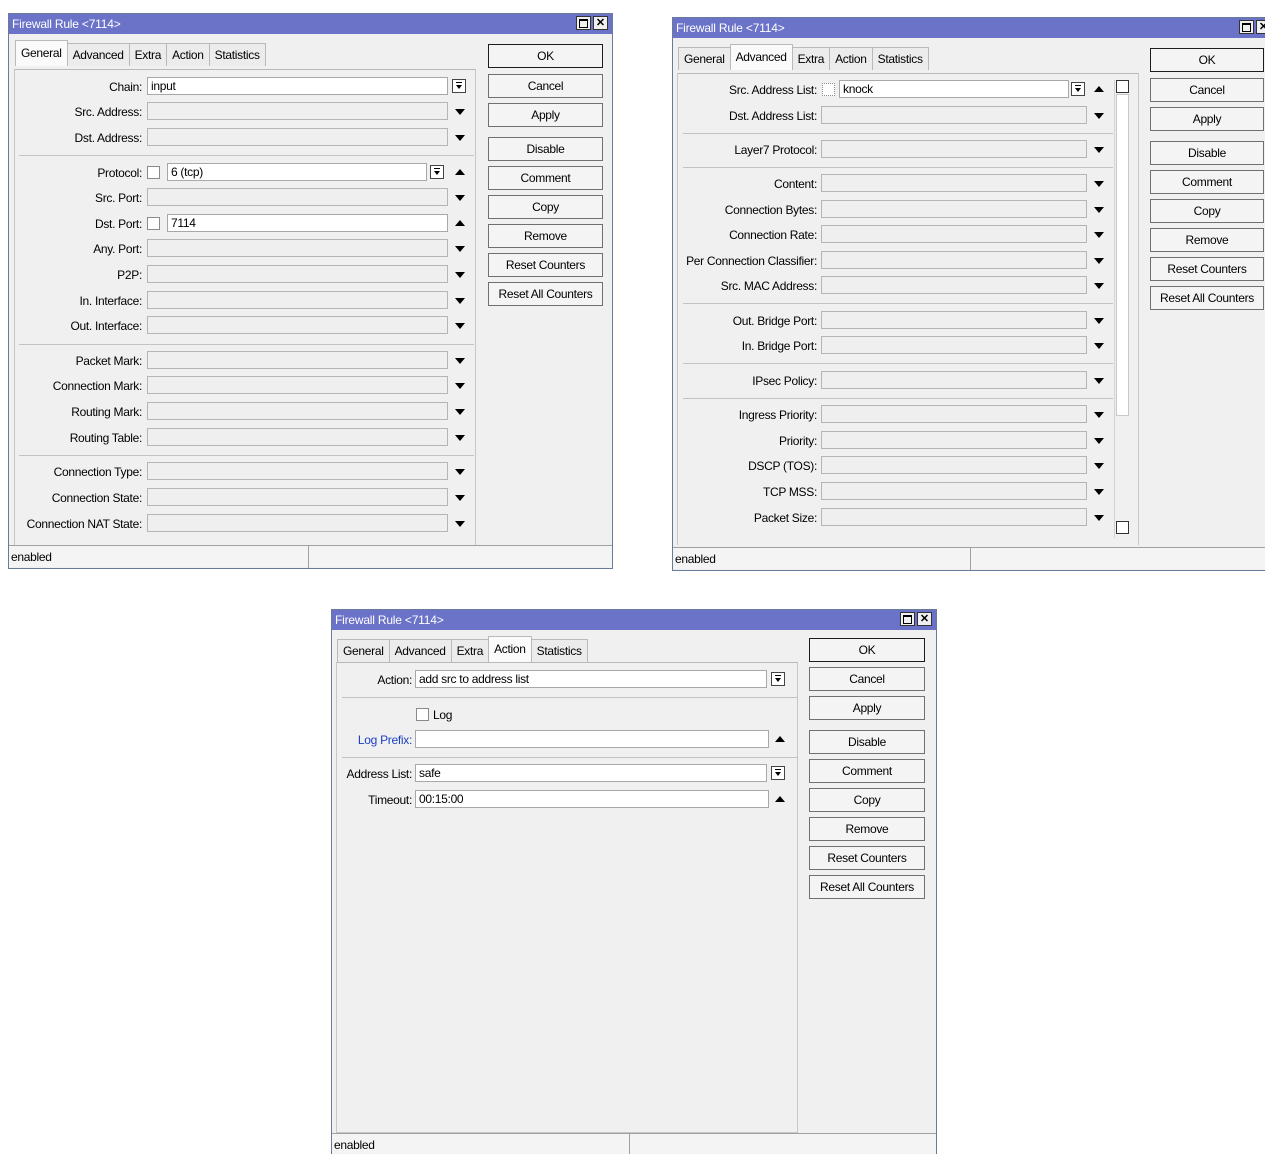 The image size is (1265, 1154). What do you see at coordinates (592, 739) in the screenshot?
I see `log-prefix-input` at bounding box center [592, 739].